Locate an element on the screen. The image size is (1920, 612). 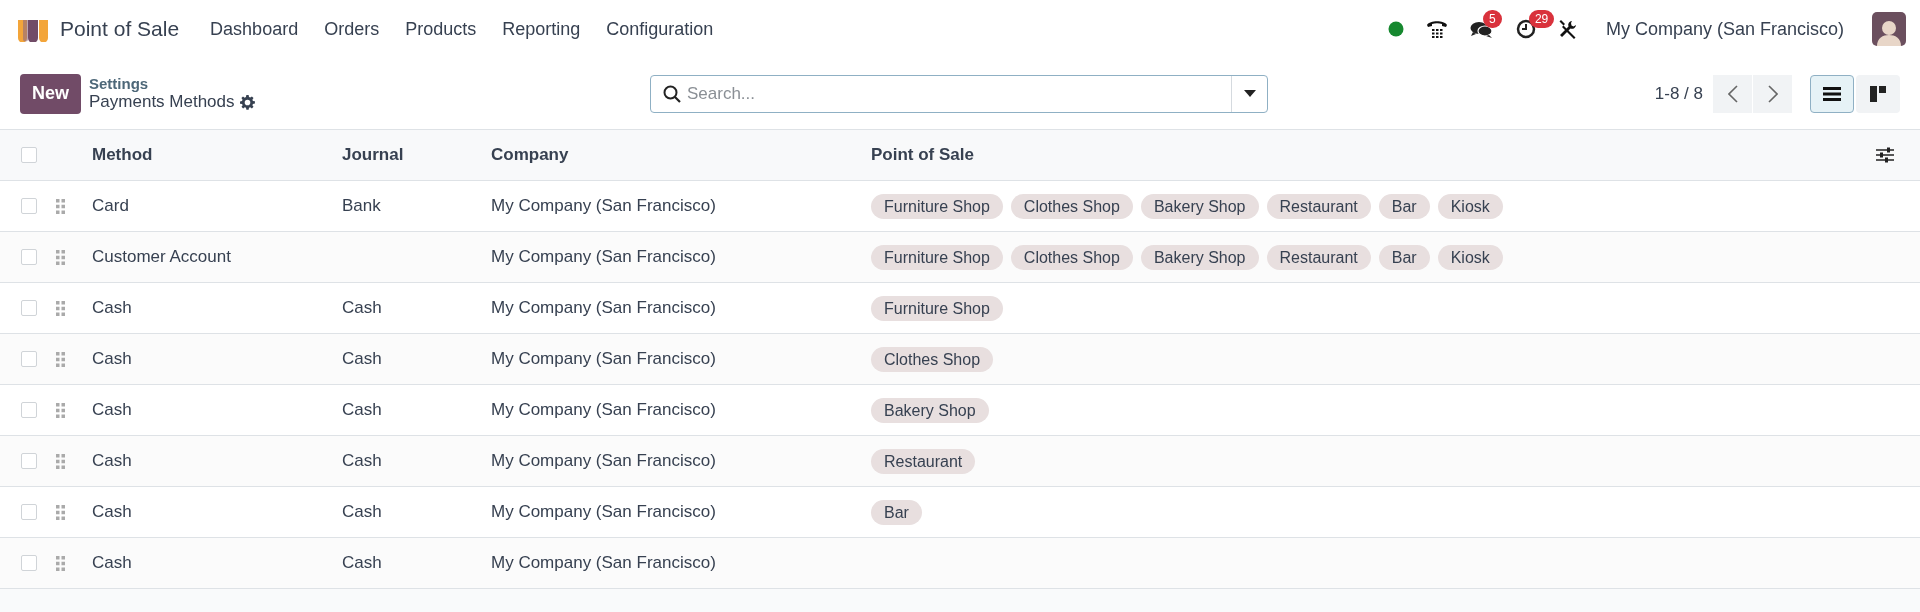
caret-icon is located at coordinates (1249, 93).